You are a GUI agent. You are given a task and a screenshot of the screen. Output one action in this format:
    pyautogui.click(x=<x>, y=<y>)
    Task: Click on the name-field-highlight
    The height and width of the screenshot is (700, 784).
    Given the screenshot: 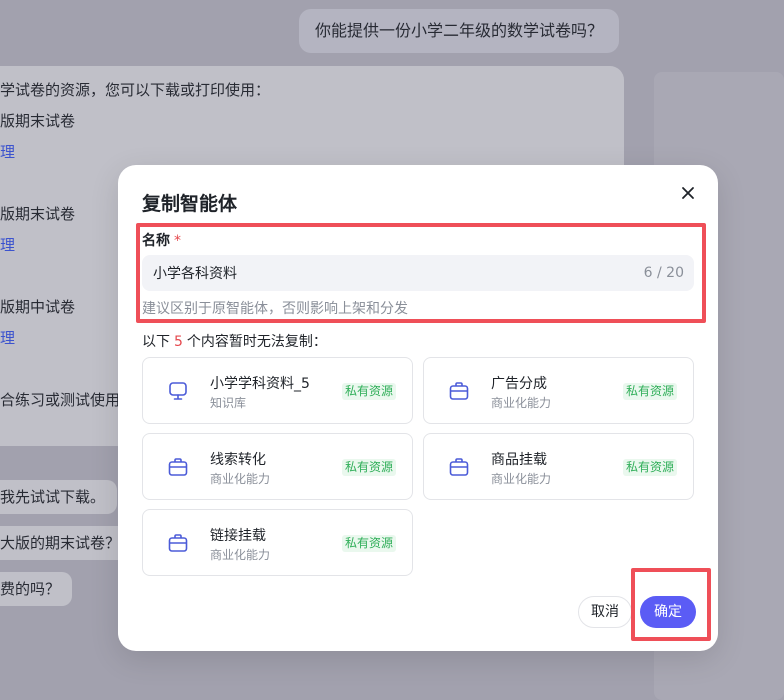 What is the action you would take?
    pyautogui.click(x=421, y=273)
    